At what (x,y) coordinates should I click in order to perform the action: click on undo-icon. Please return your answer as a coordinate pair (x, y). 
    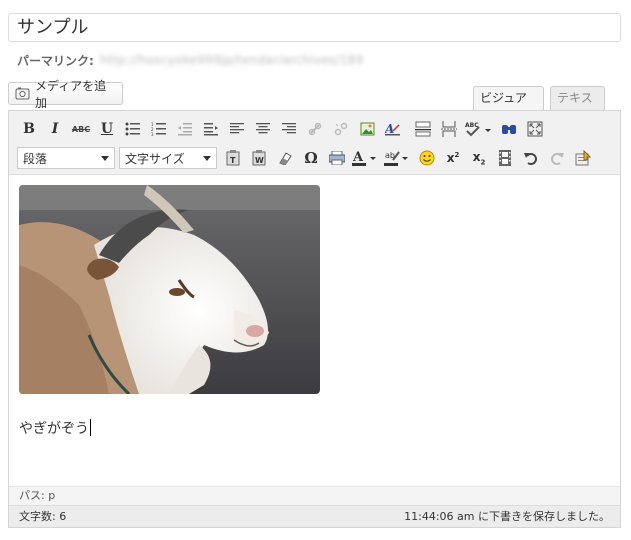
    Looking at the image, I should click on (531, 158).